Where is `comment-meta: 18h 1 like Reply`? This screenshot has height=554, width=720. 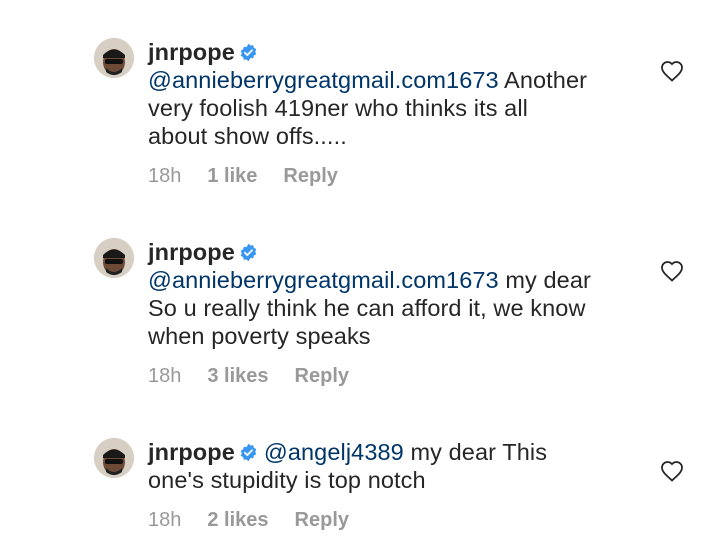 comment-meta: 18h 1 like Reply is located at coordinates (256, 176).